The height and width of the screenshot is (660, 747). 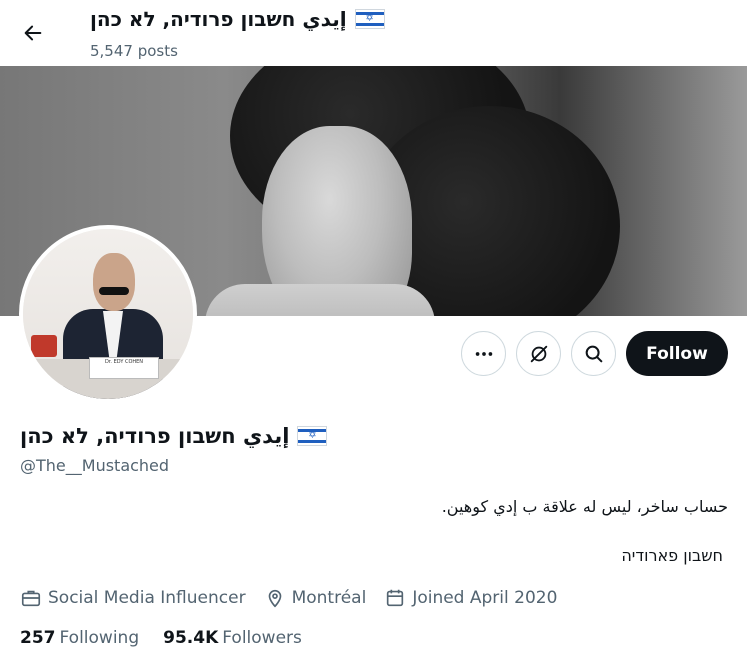 I want to click on header-title-row: إيدي חשבון פרודיה, לא כהן ✡, so click(x=237, y=19).